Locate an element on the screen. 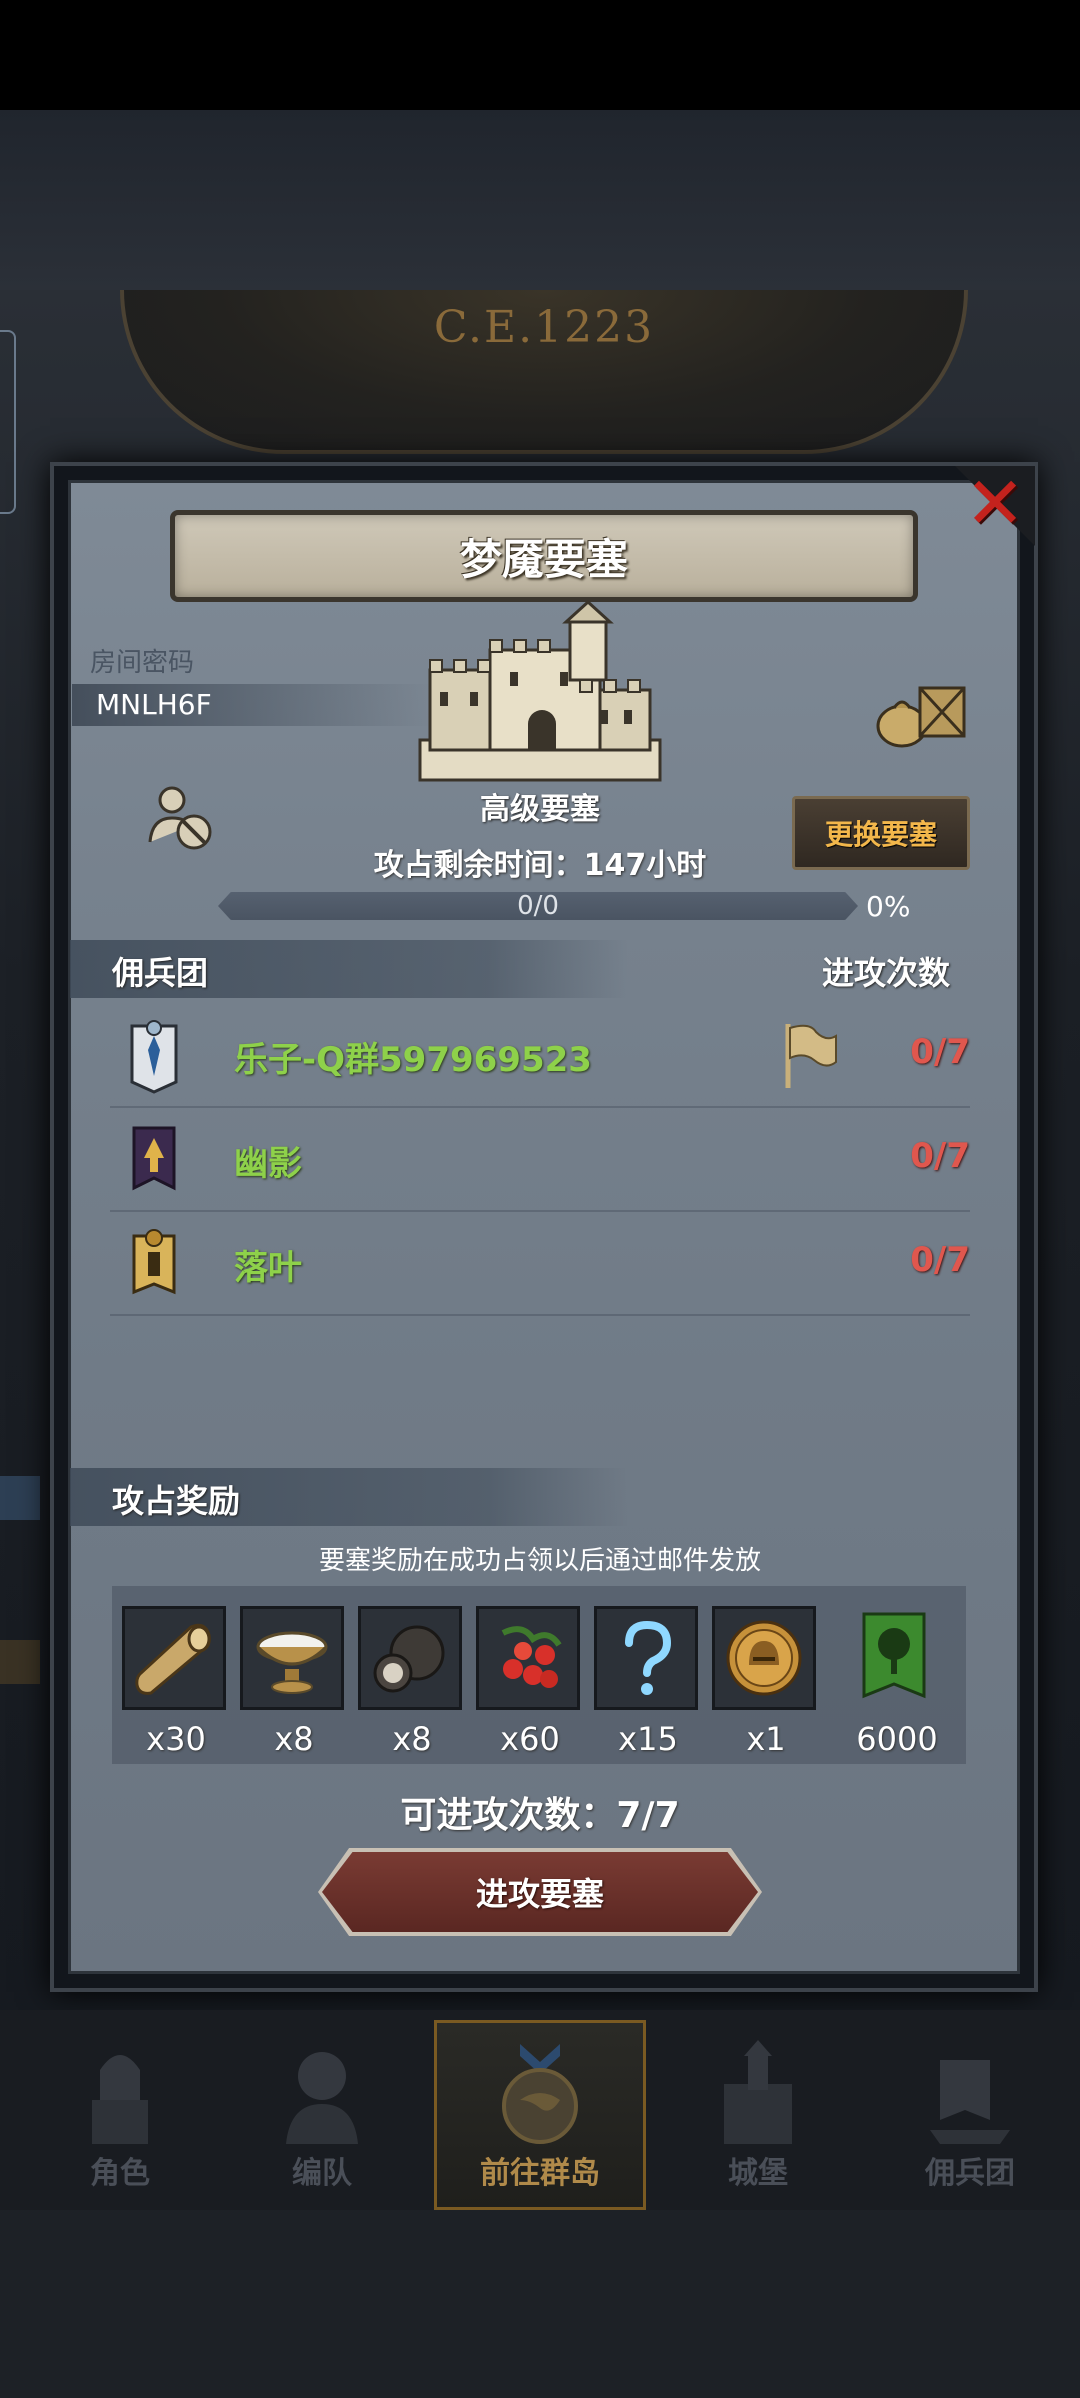 Image resolution: width=1080 pixels, height=2398 pixels. berries-icon is located at coordinates (531, 1657).